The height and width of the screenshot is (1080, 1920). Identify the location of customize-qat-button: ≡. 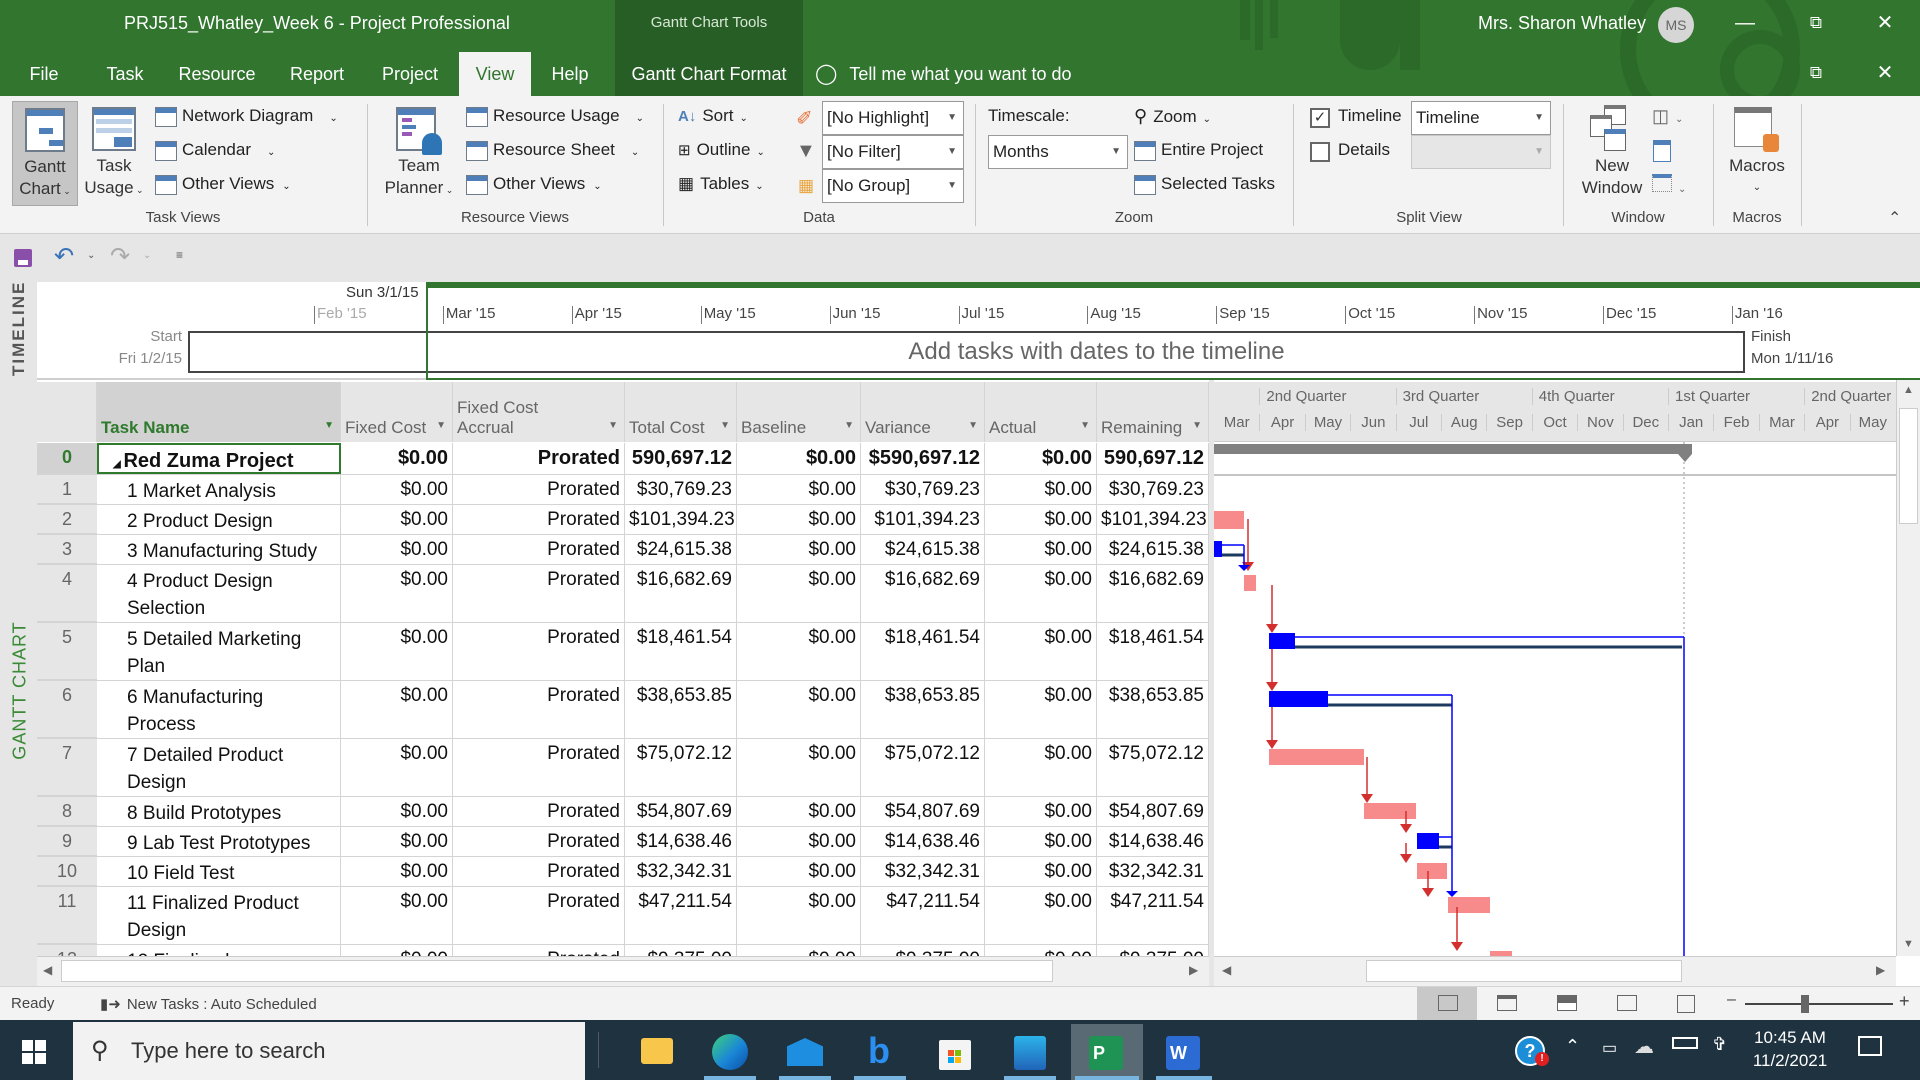
(179, 255).